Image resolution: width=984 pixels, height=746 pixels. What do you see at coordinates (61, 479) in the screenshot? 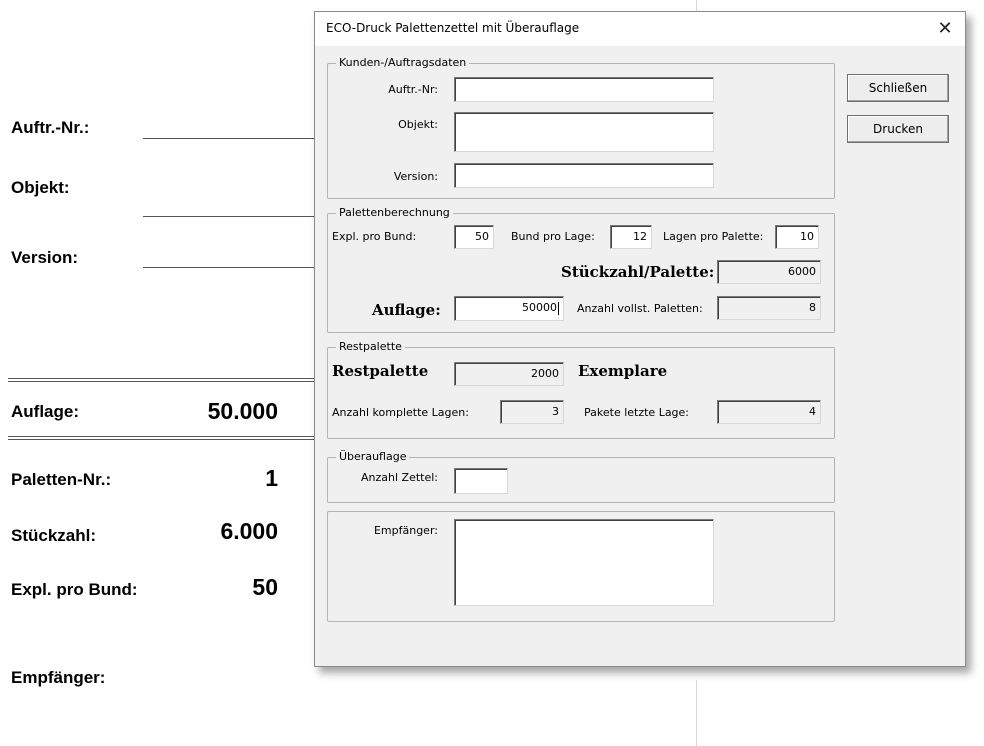
I see `bg-pallet-no-label: Paletten-Nr.:` at bounding box center [61, 479].